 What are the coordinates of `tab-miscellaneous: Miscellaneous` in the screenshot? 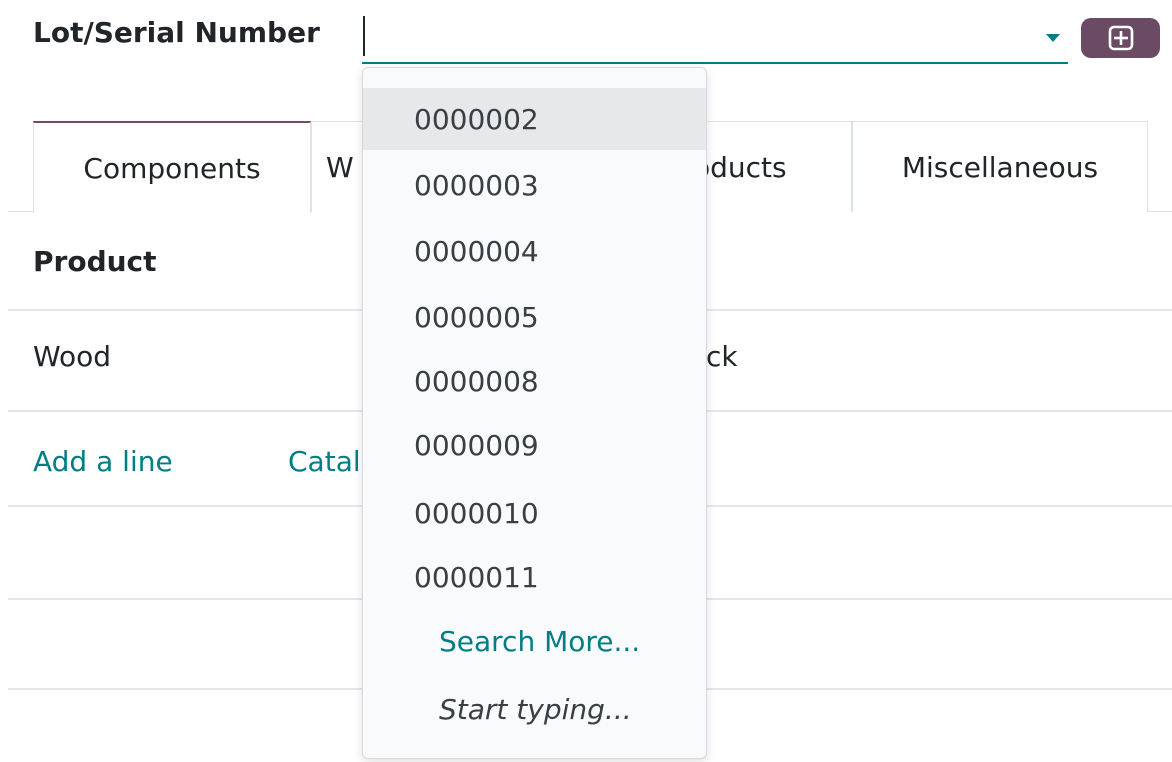 It's located at (1000, 166).